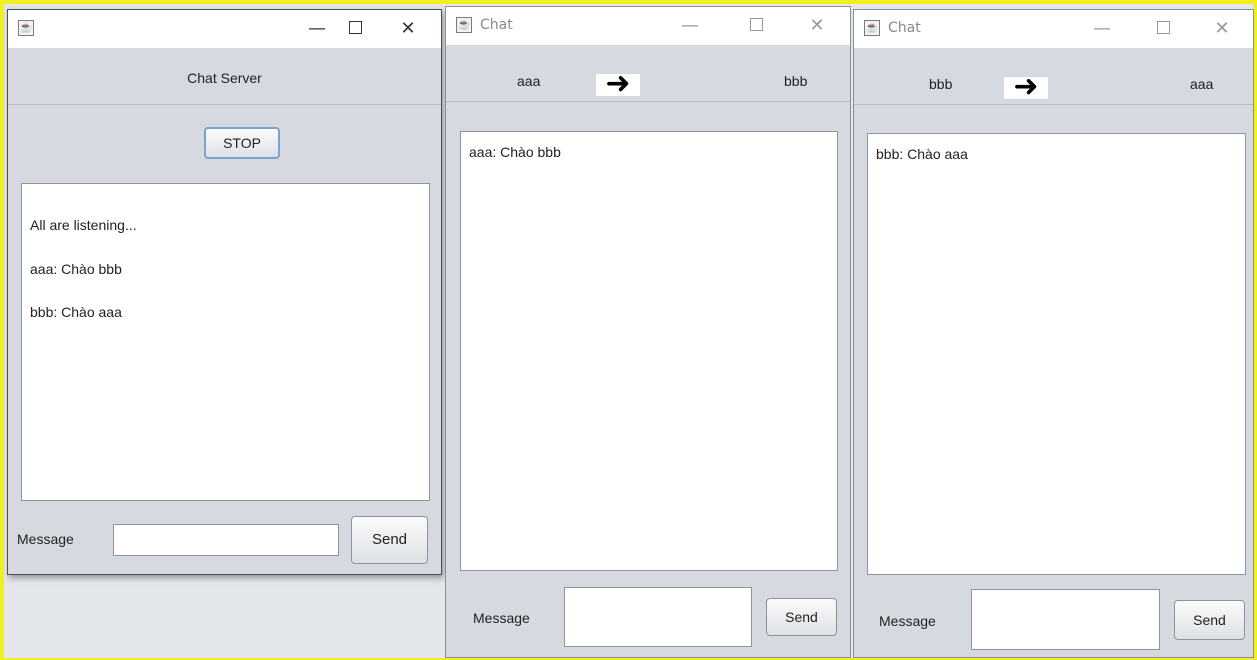 Image resolution: width=1257 pixels, height=660 pixels. I want to click on log-line: bbb: Chào aaa, so click(76, 312).